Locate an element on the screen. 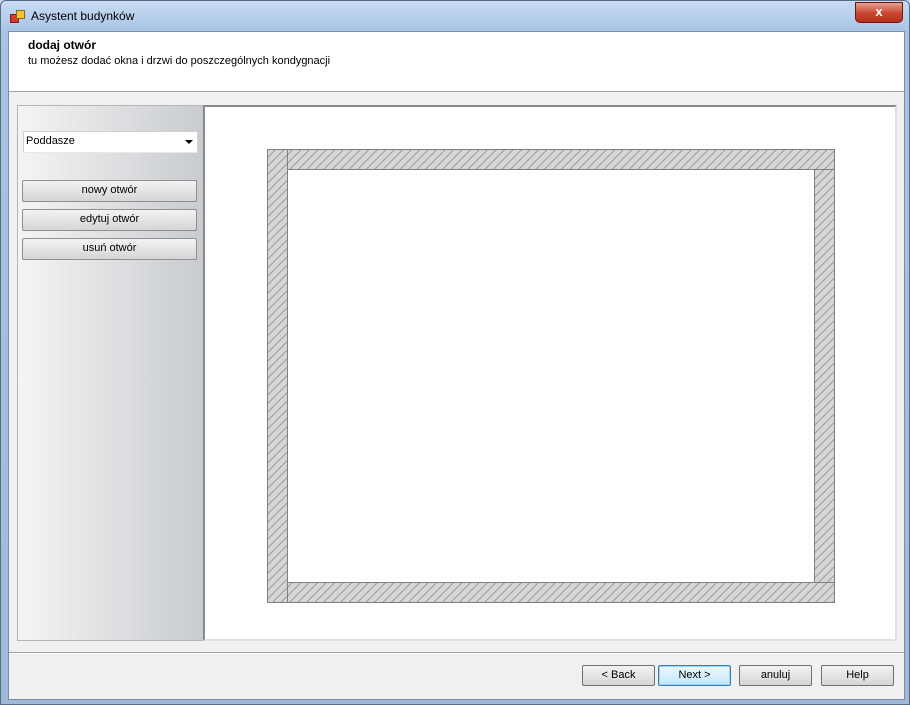  wall-bottom is located at coordinates (551, 592).